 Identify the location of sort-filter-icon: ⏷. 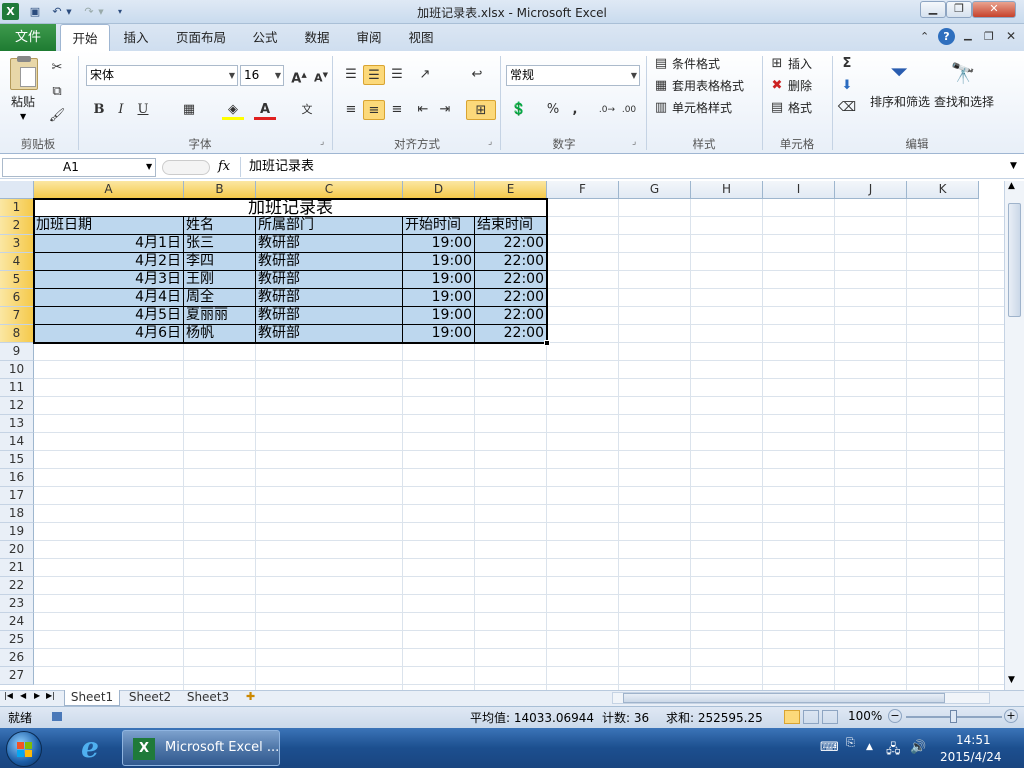
(899, 73).